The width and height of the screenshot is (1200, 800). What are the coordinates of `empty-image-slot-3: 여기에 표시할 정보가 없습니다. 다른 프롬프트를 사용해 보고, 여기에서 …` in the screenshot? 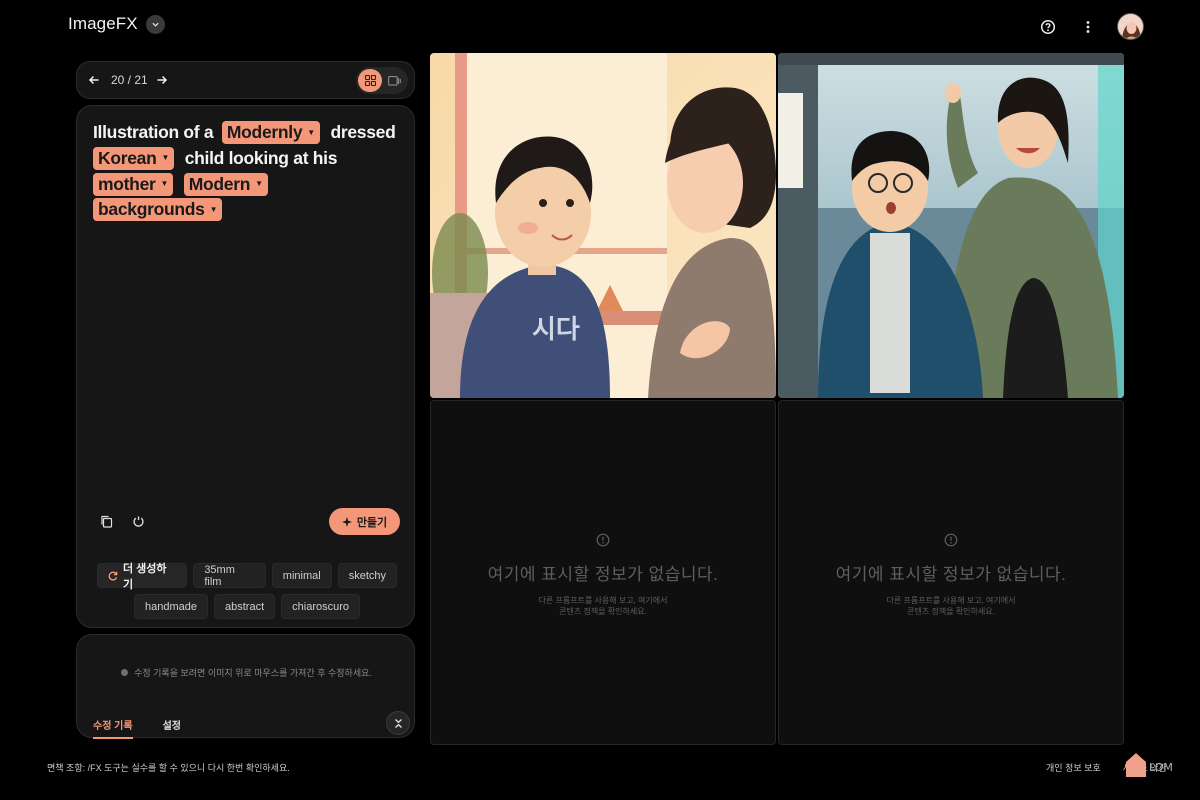 It's located at (603, 572).